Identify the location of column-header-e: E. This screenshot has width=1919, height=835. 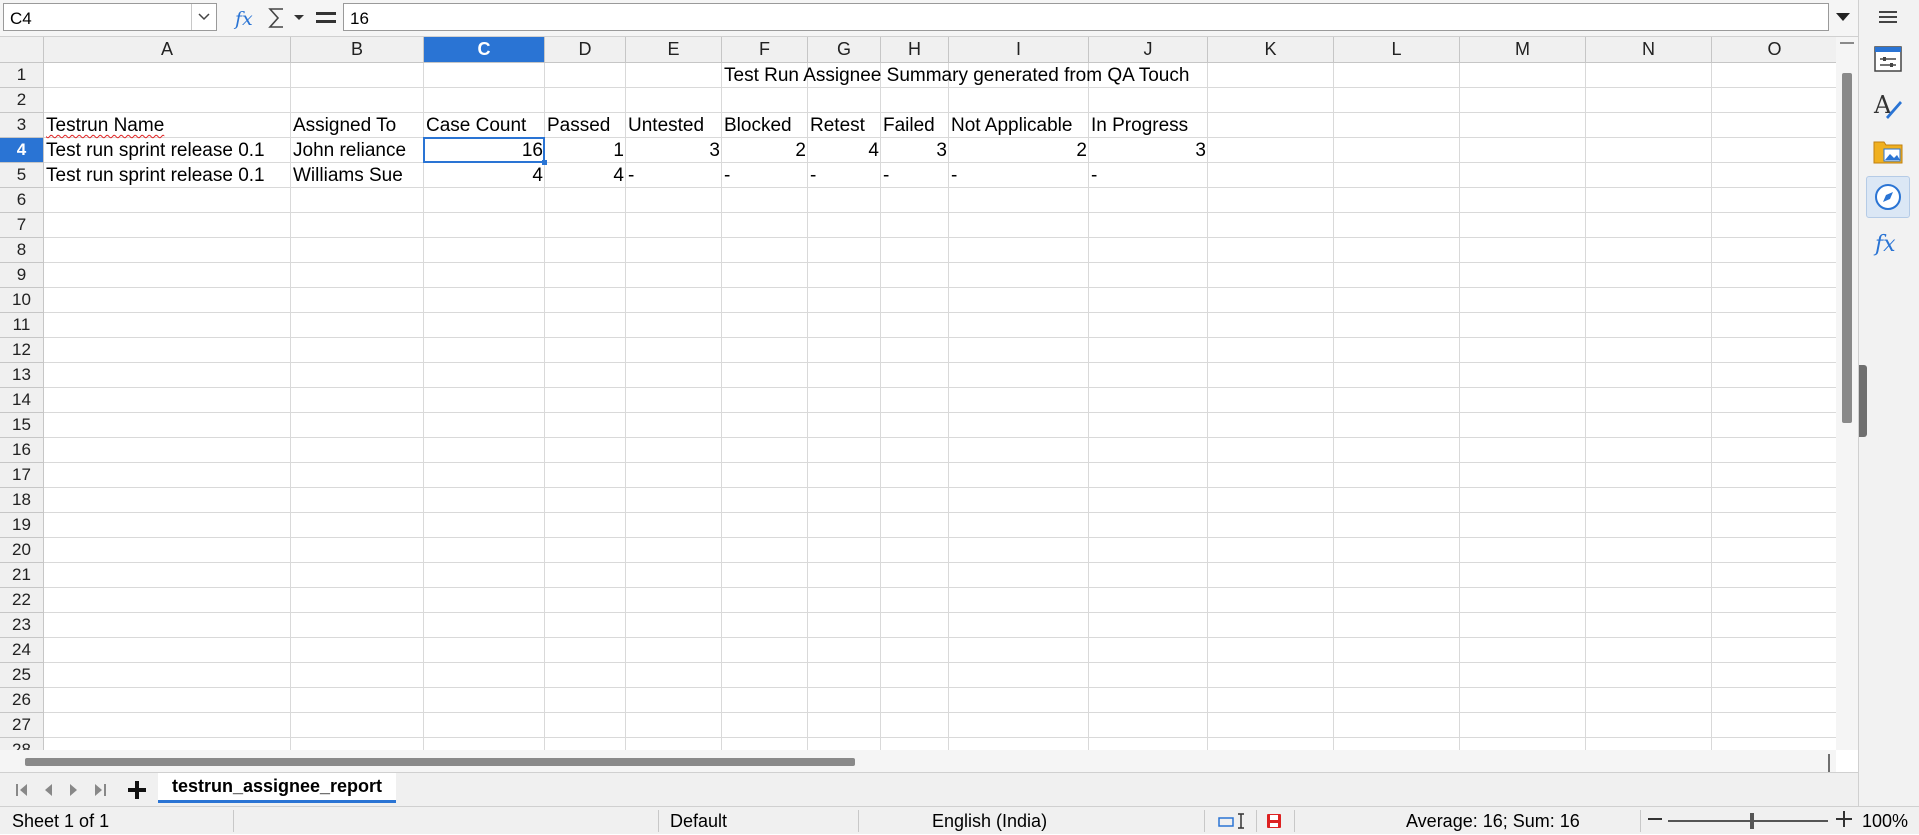
(674, 50).